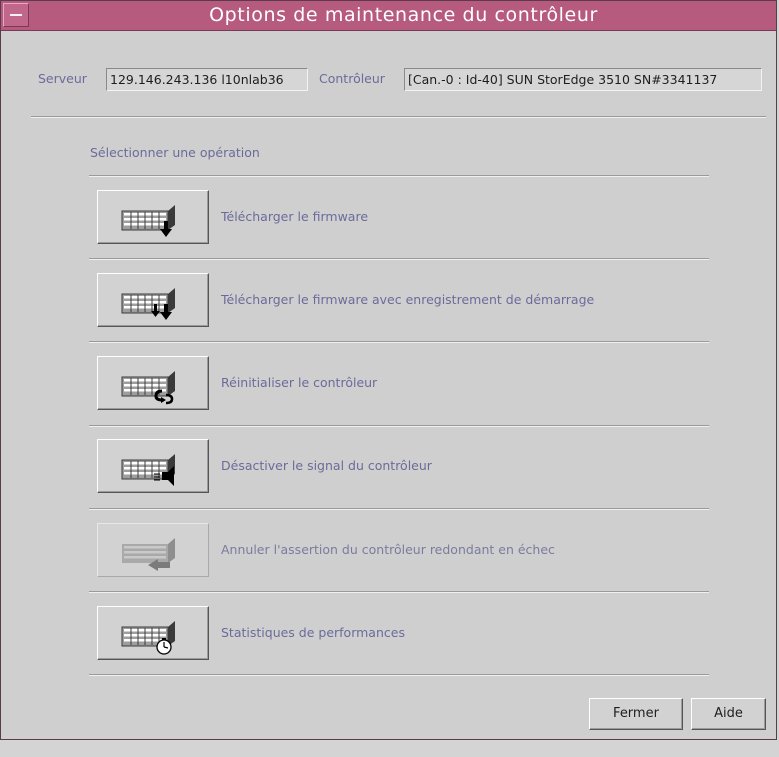 The image size is (779, 757). What do you see at coordinates (398, 117) in the screenshot?
I see `header-divider` at bounding box center [398, 117].